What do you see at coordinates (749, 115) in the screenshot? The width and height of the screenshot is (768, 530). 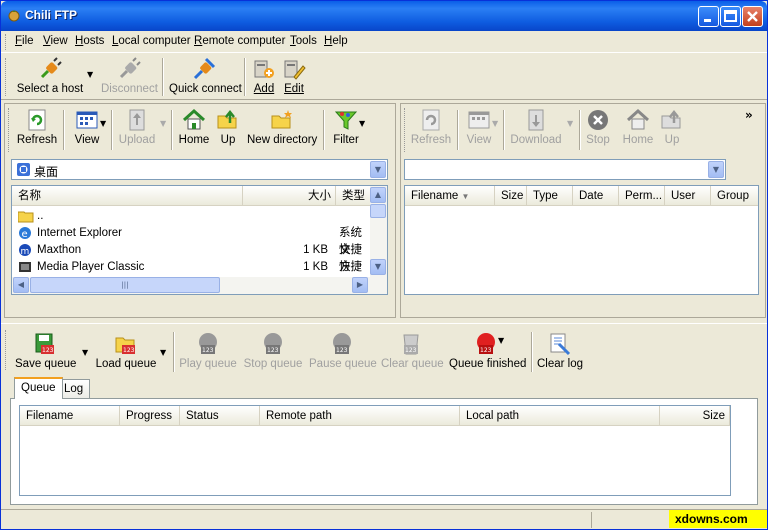 I see `toolbar-overflow-chevron: »` at bounding box center [749, 115].